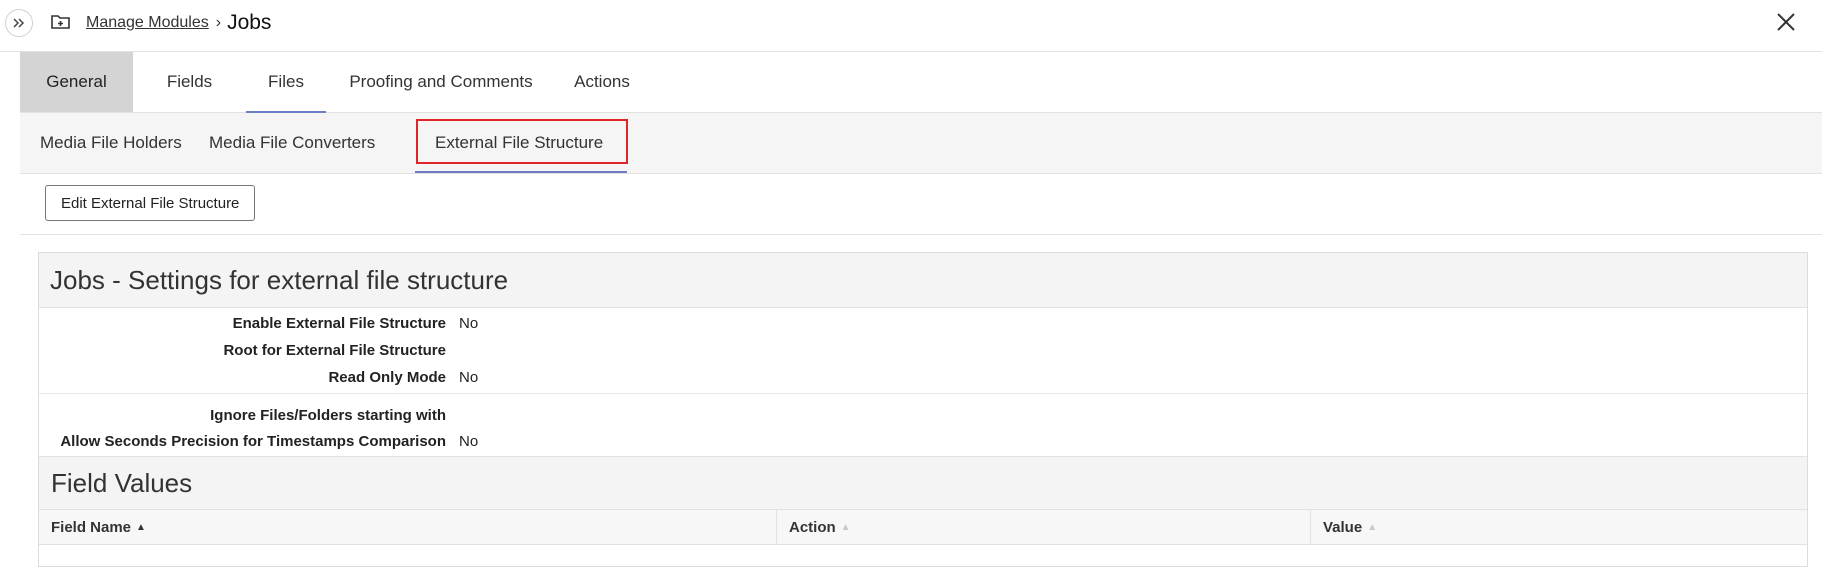  Describe the element at coordinates (923, 415) in the screenshot. I see `property-row: Ignore Files/Folders starting with` at that location.